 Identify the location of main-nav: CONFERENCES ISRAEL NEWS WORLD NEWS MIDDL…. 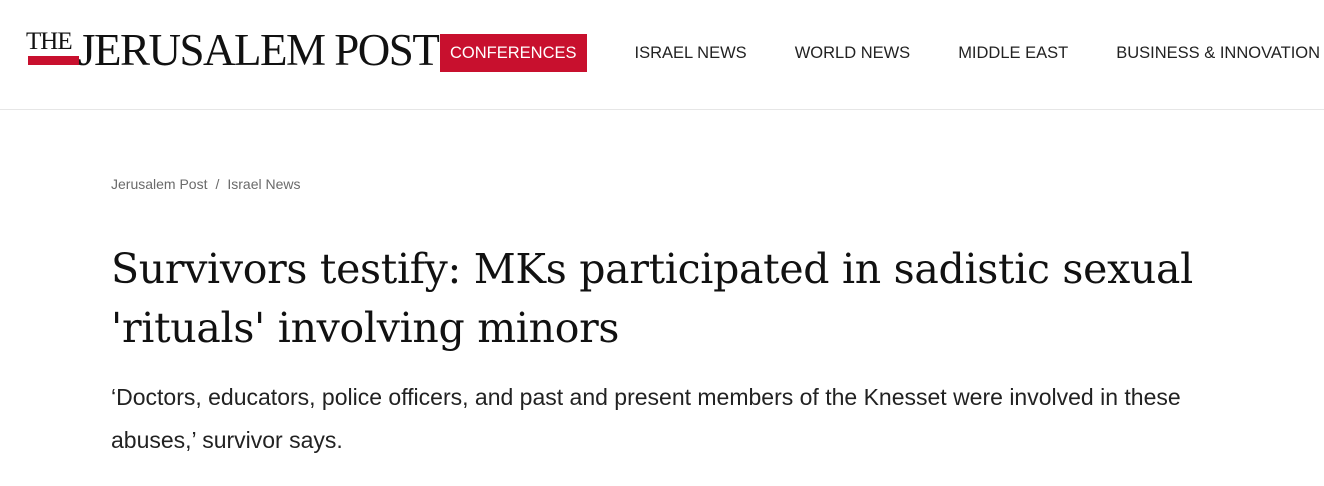
(880, 53).